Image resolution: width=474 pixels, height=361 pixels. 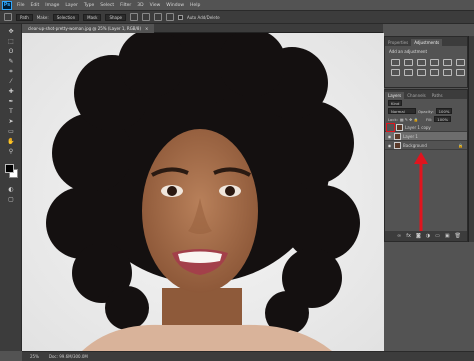 I want to click on menu-edit: Edit, so click(x=35, y=5).